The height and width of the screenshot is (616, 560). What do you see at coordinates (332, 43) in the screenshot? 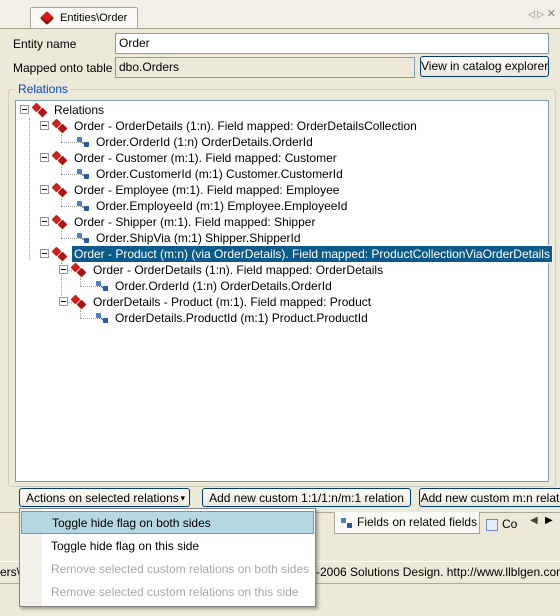
I see `entity-name-field: Order` at bounding box center [332, 43].